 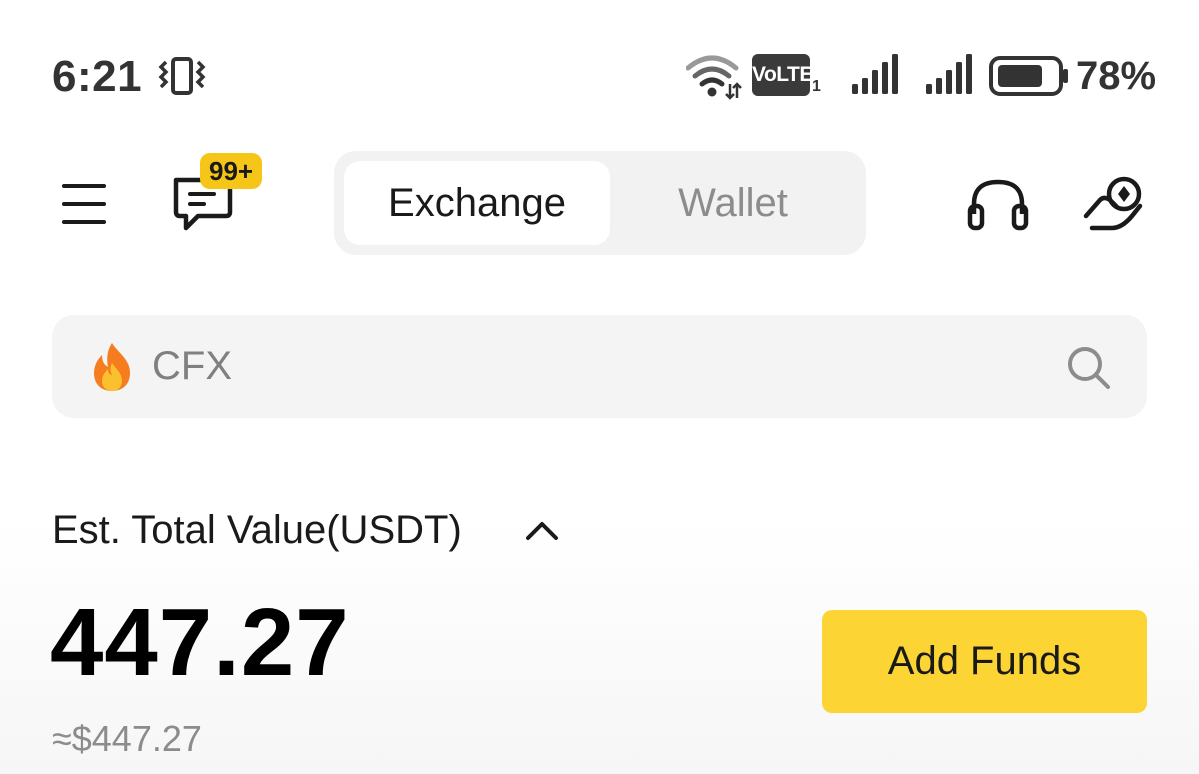 I want to click on notification-badge: 99+, so click(x=231, y=171).